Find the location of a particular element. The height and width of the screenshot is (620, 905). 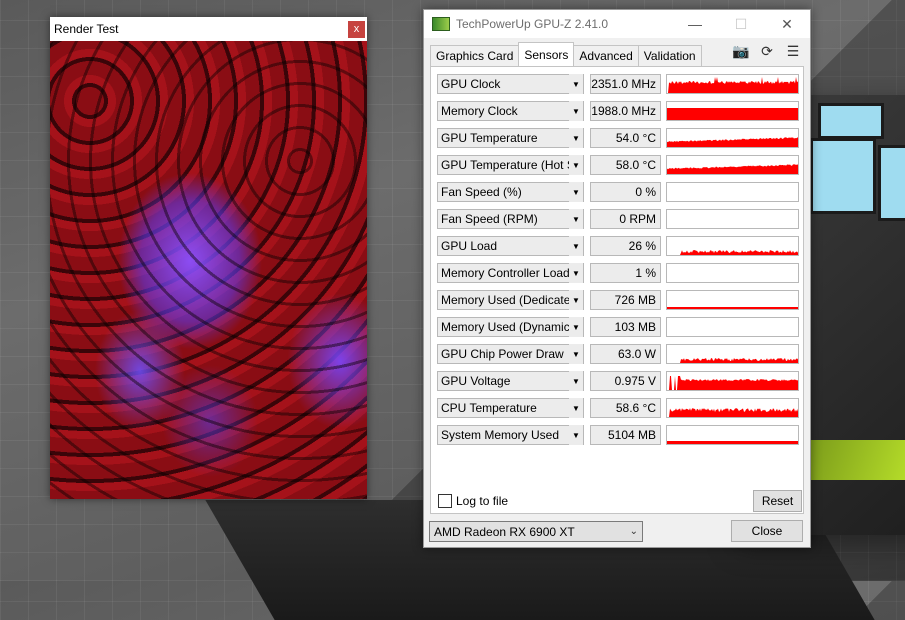

tab-graphics-card: Graphics Card is located at coordinates (475, 55).